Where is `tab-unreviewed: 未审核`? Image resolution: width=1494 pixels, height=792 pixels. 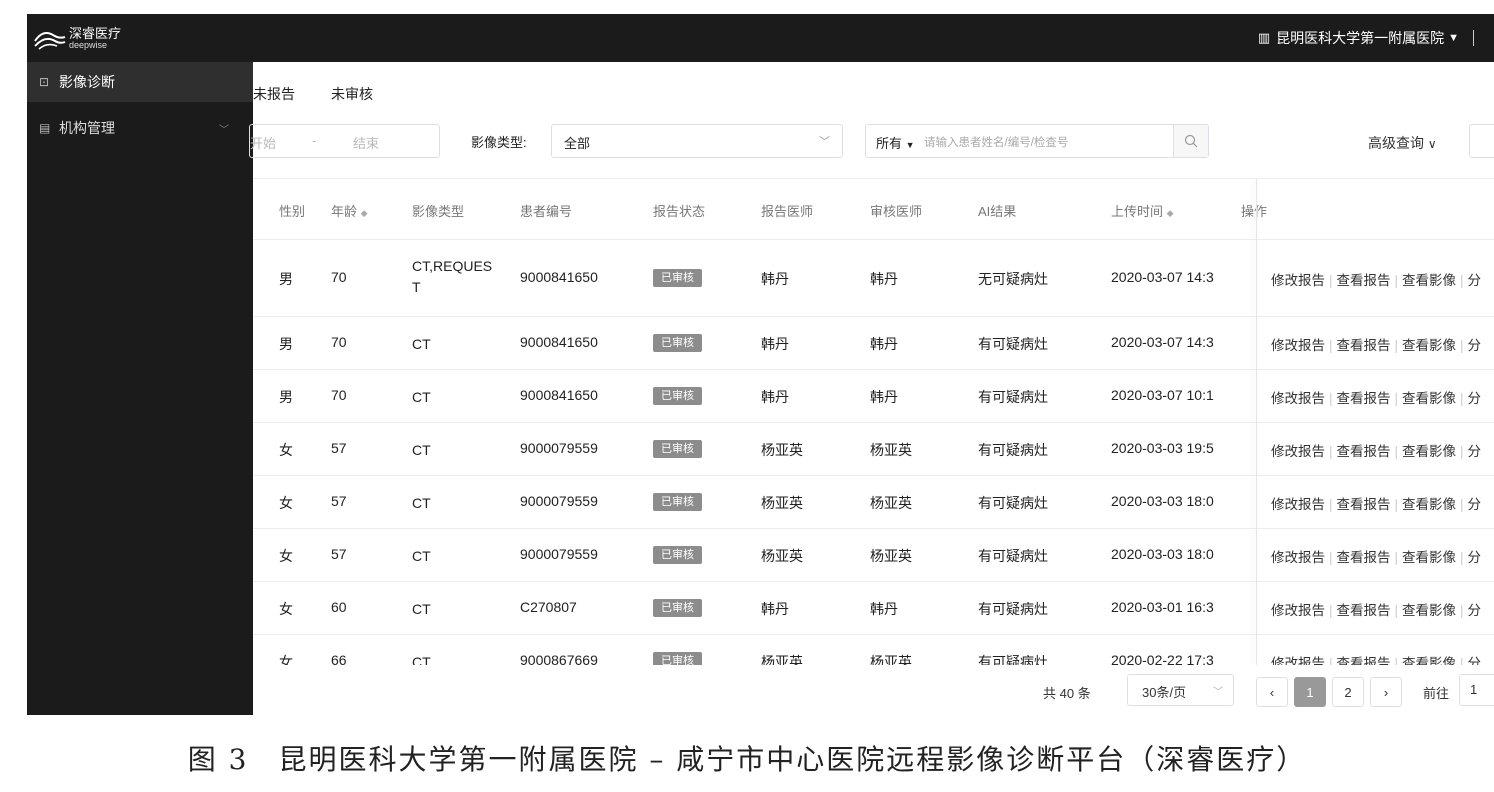 tab-unreviewed: 未审核 is located at coordinates (352, 94).